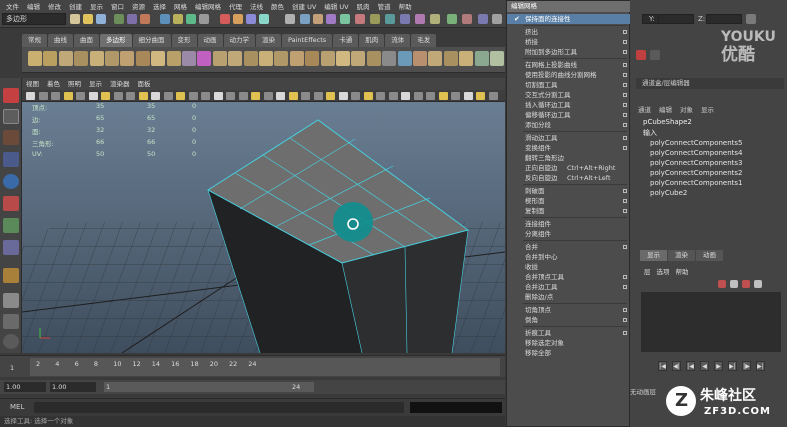 This screenshot has height=427, width=787. Describe the element at coordinates (641, 55) in the screenshot. I see `record-icon` at that location.